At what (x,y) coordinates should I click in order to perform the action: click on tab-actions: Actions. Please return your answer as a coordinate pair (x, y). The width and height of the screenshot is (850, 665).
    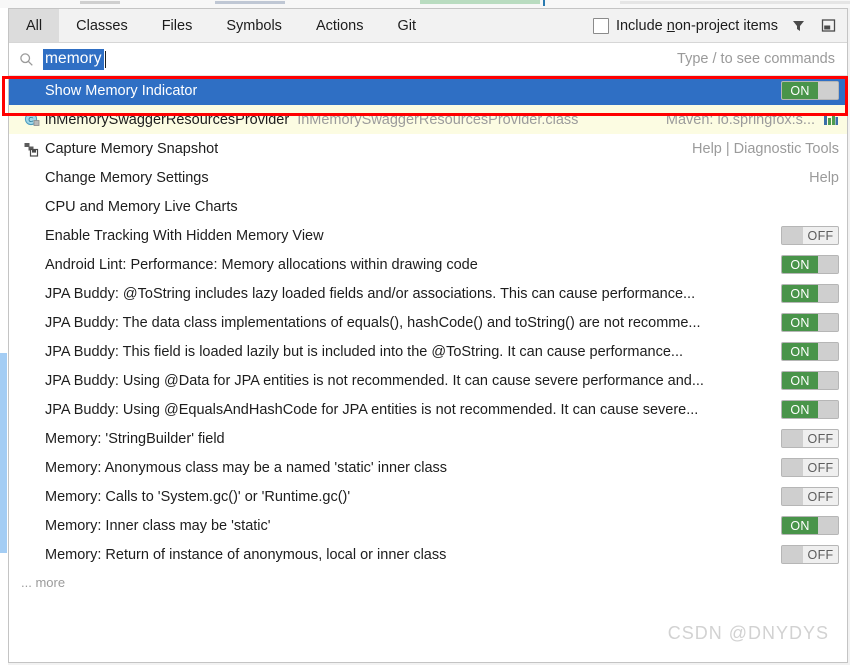
    Looking at the image, I should click on (340, 25).